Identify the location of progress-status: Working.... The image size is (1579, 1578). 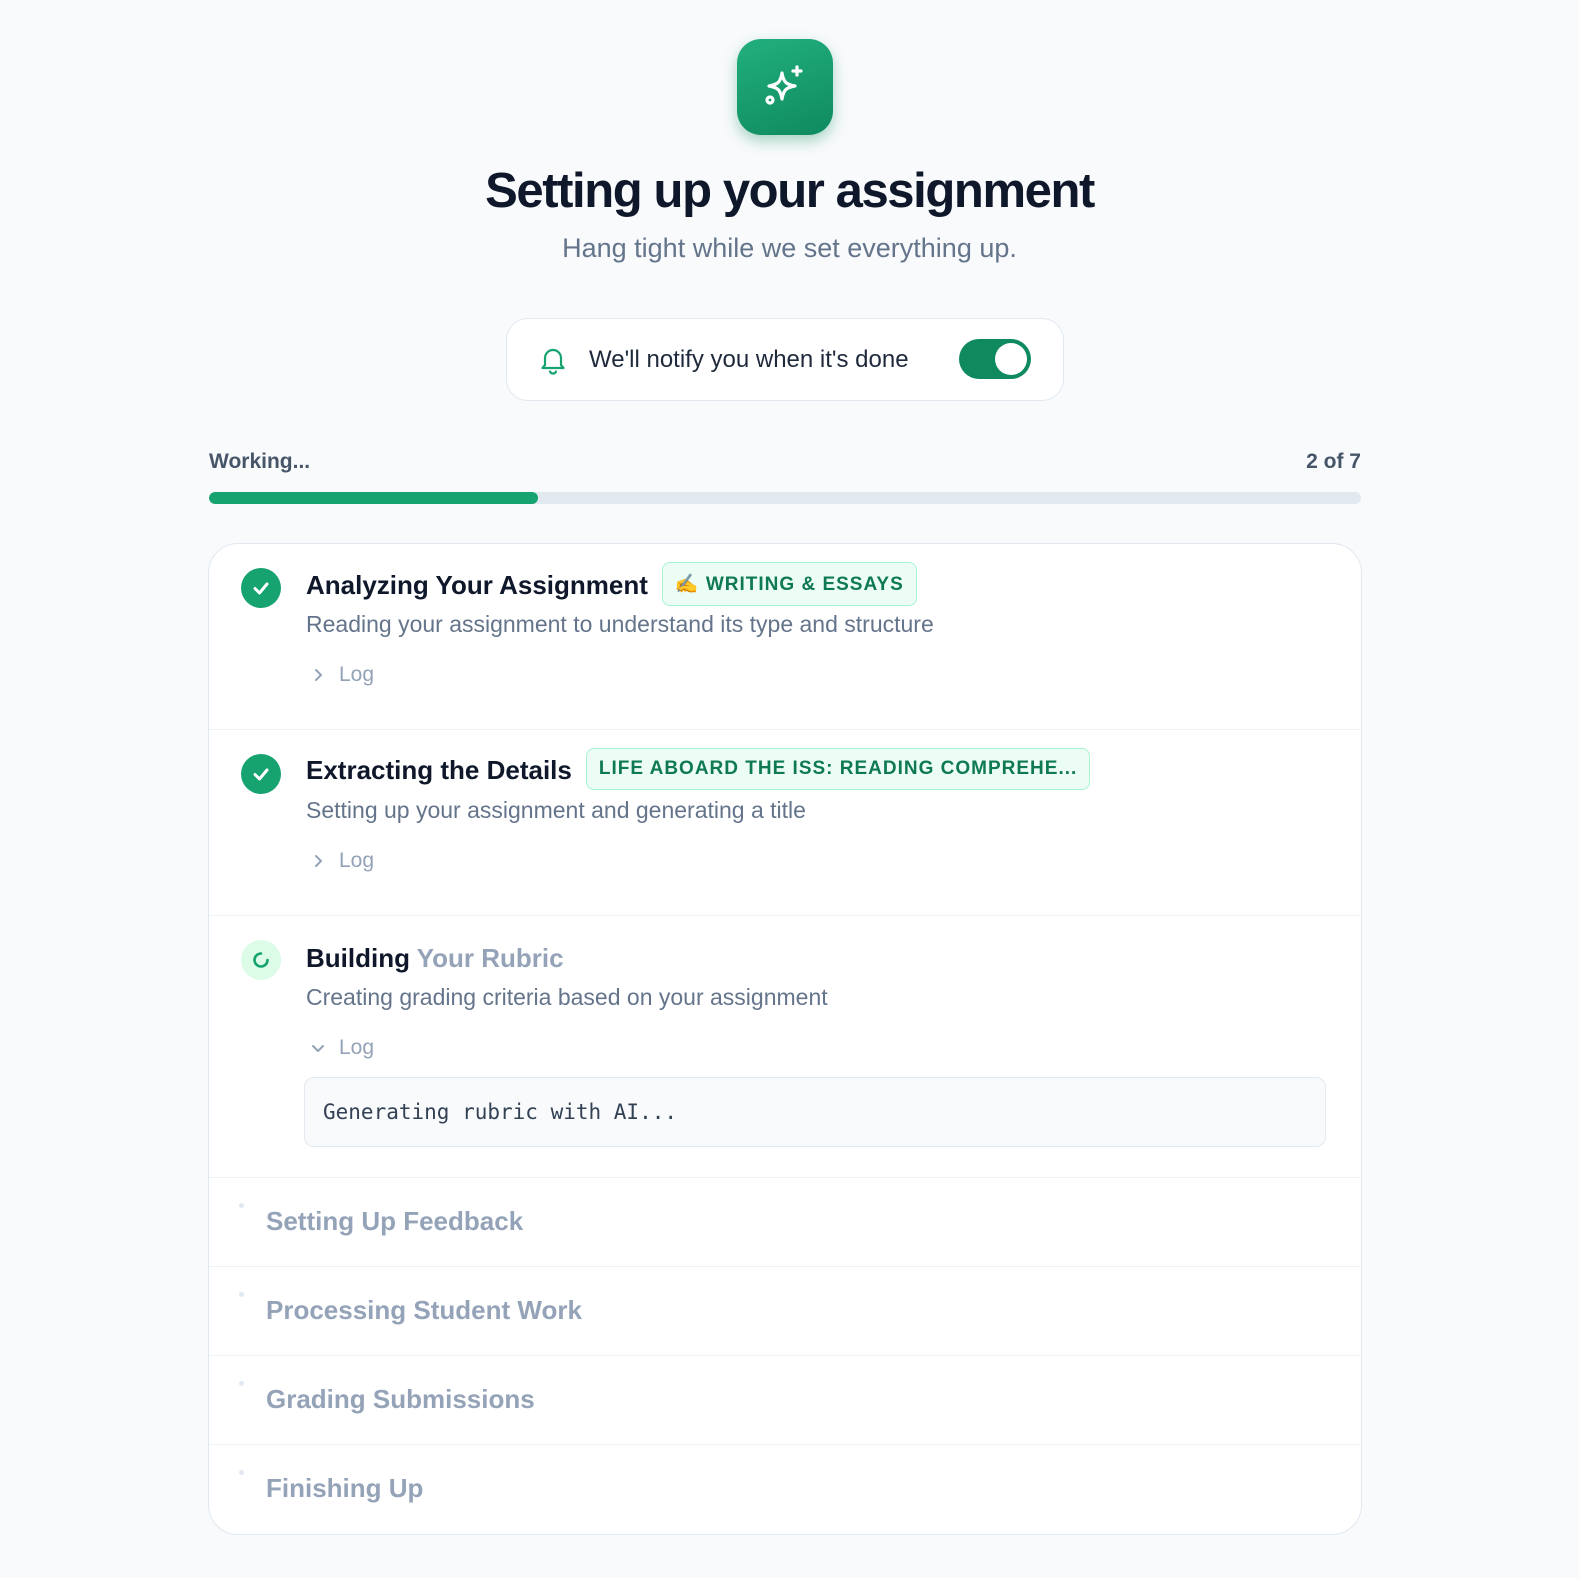
(260, 461).